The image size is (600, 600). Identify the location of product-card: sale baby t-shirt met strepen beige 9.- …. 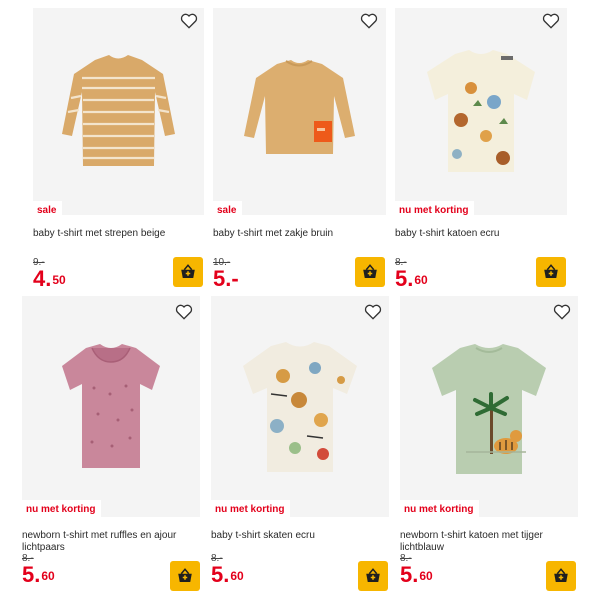
(118, 149).